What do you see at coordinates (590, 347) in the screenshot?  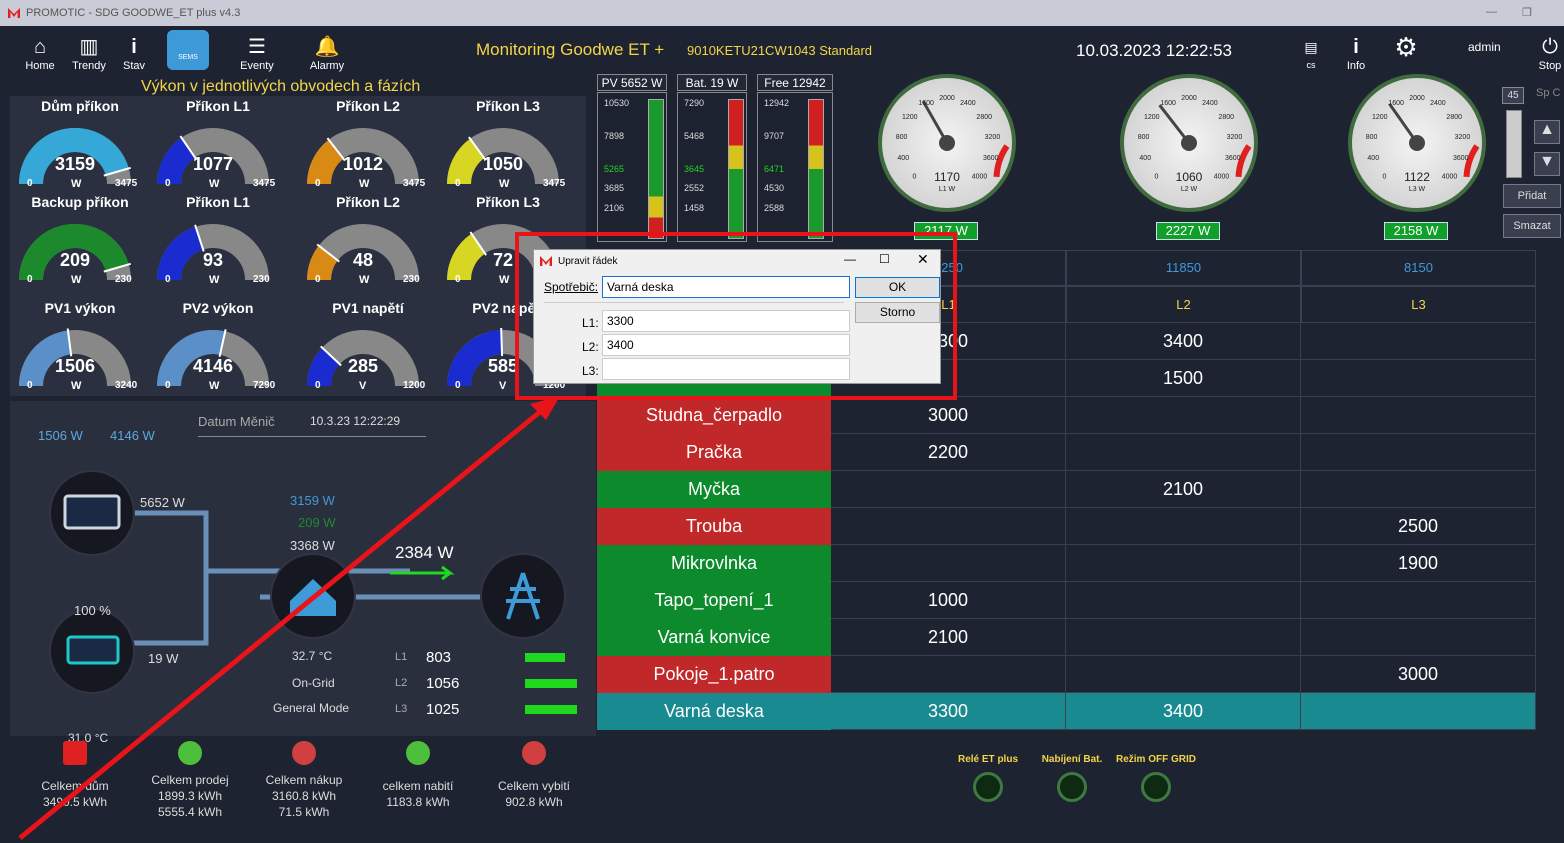 I see `l2-label: L2:` at bounding box center [590, 347].